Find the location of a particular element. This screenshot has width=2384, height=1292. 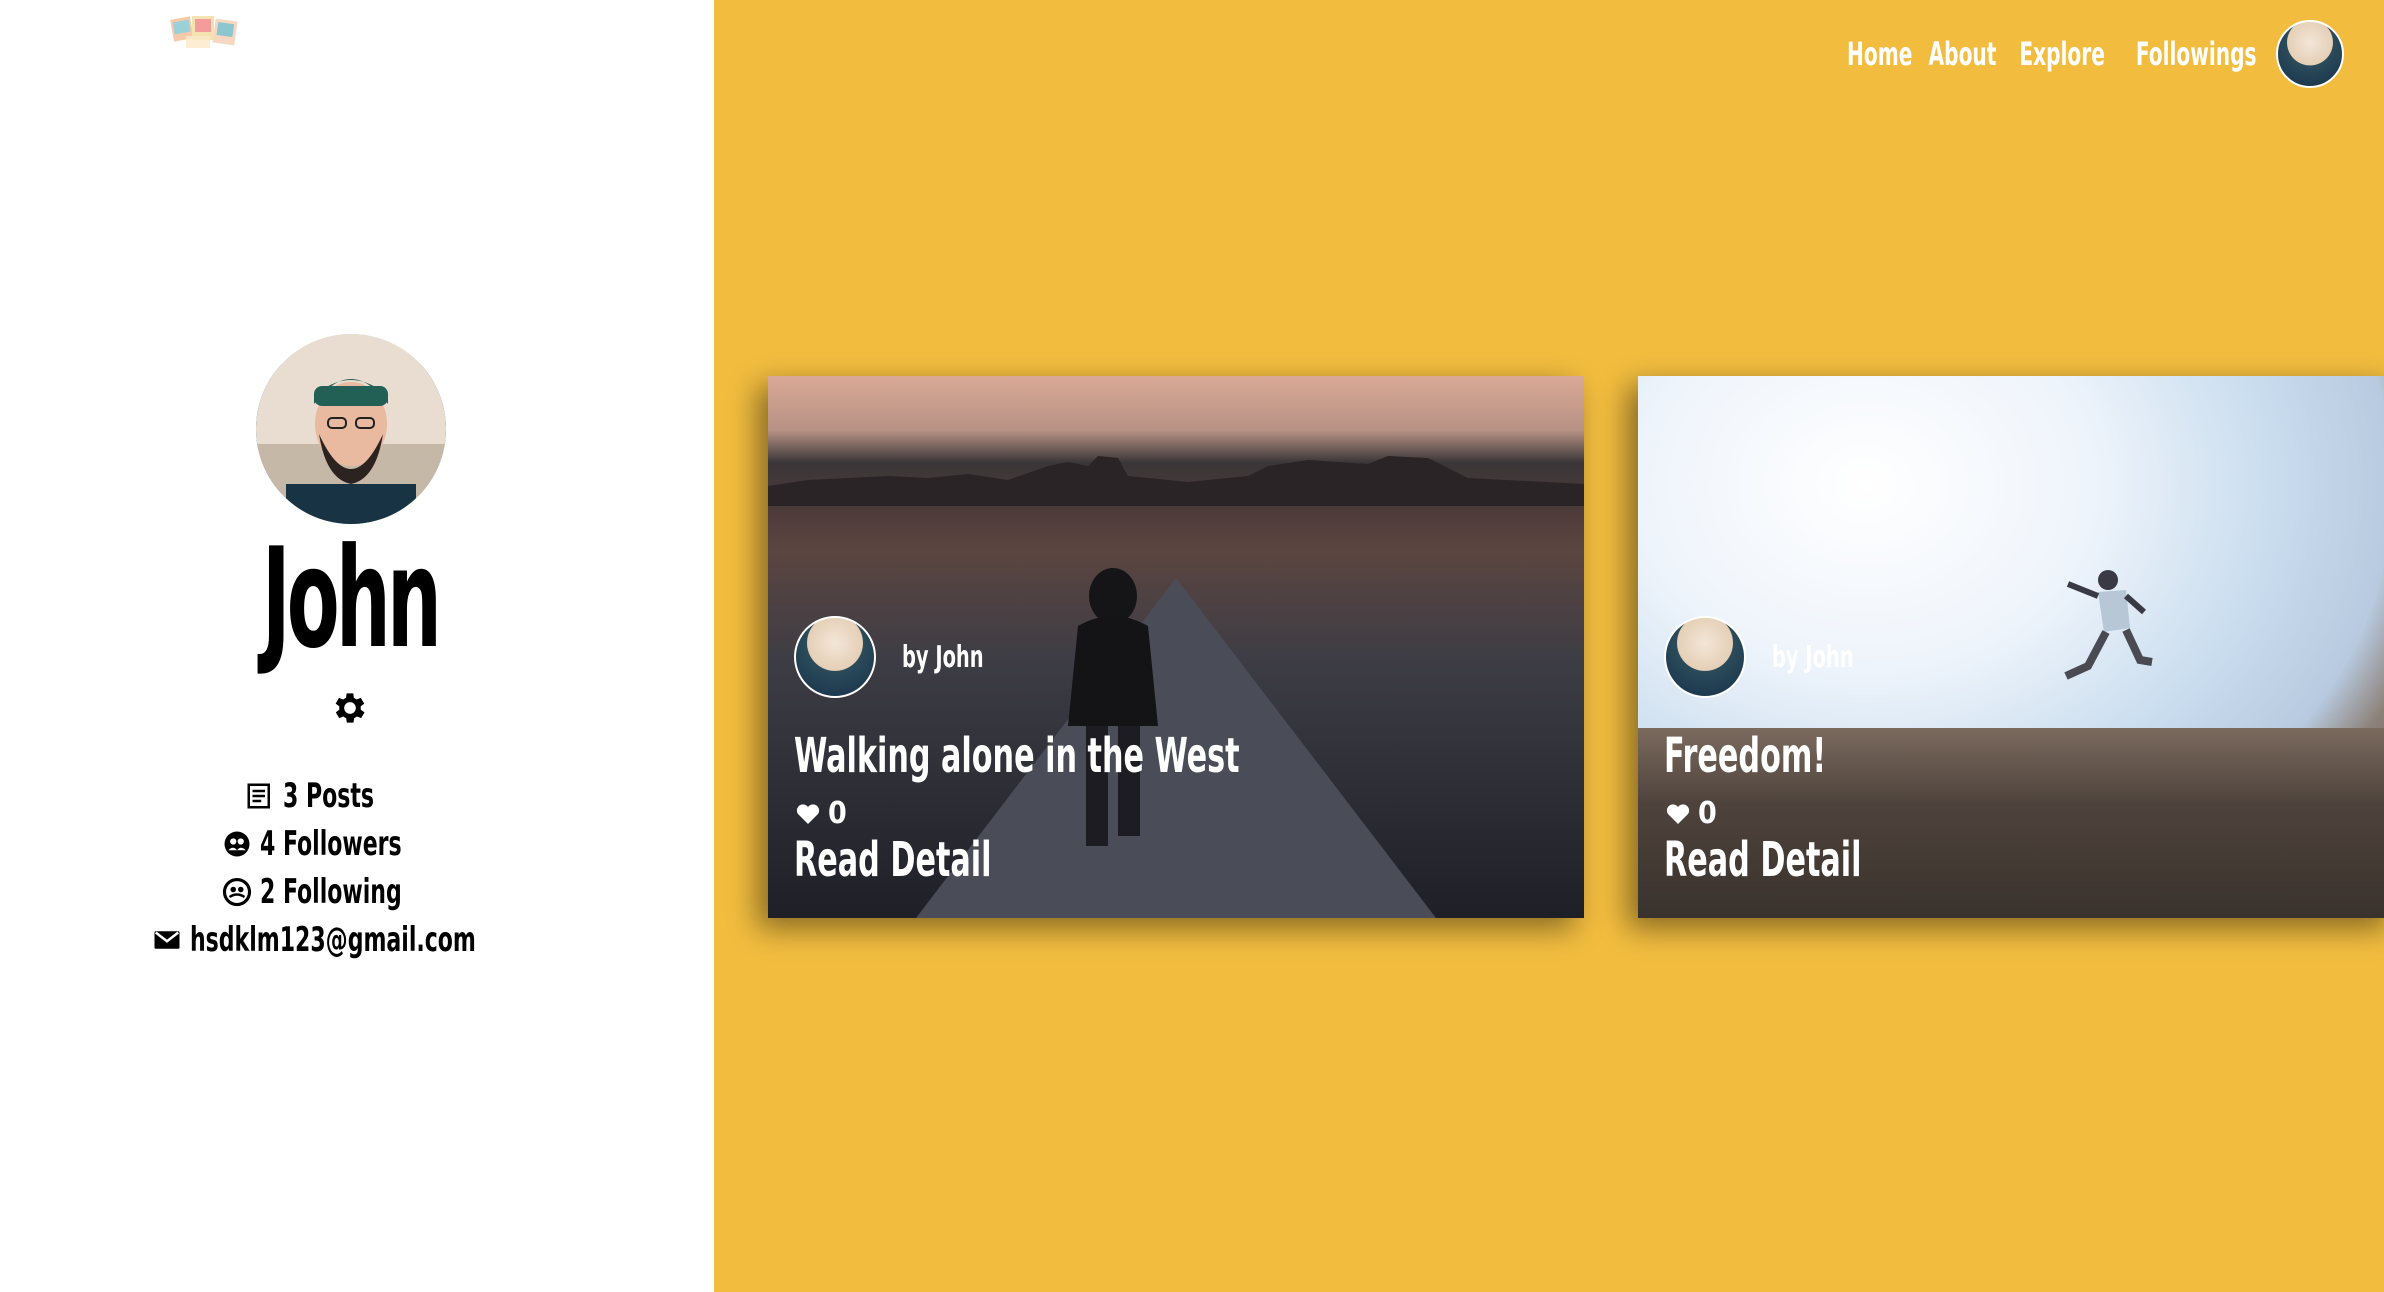

following-count: 2 Following is located at coordinates (330, 892).